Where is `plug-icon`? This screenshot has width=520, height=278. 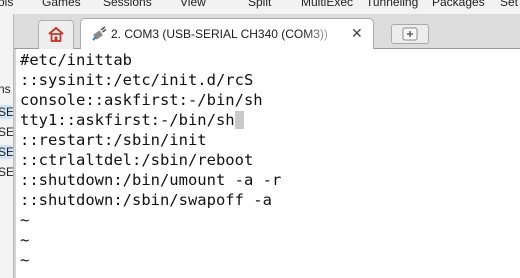 plug-icon is located at coordinates (99, 33).